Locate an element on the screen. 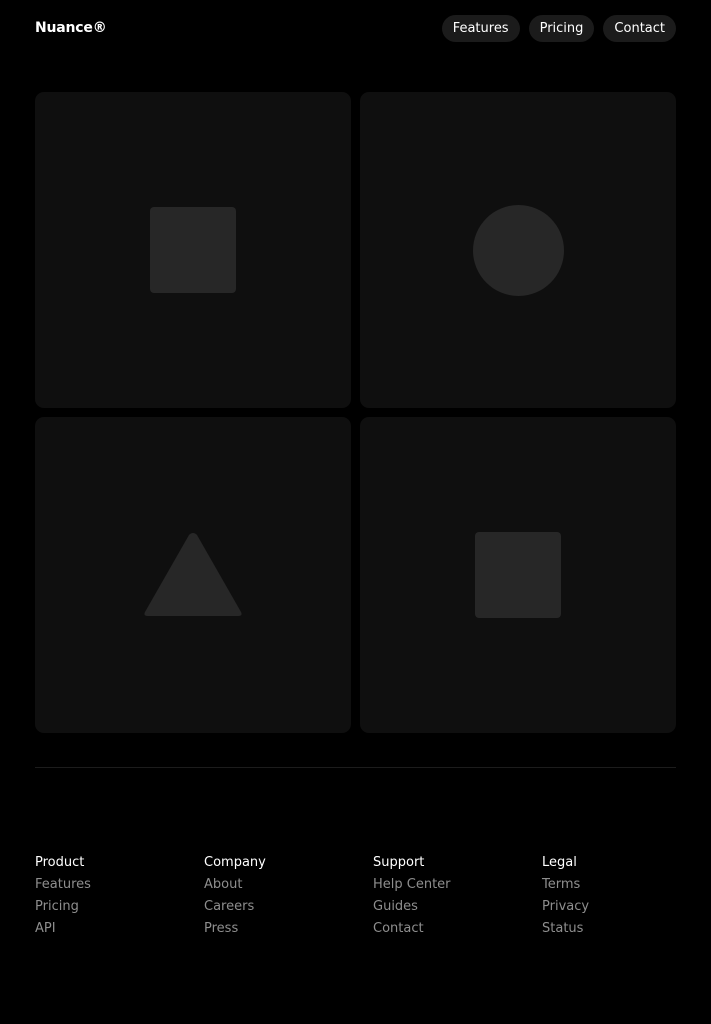 Image resolution: width=711 pixels, height=1024 pixels. footer-column-support: Support Help Center Guides Contact is located at coordinates (457, 898).